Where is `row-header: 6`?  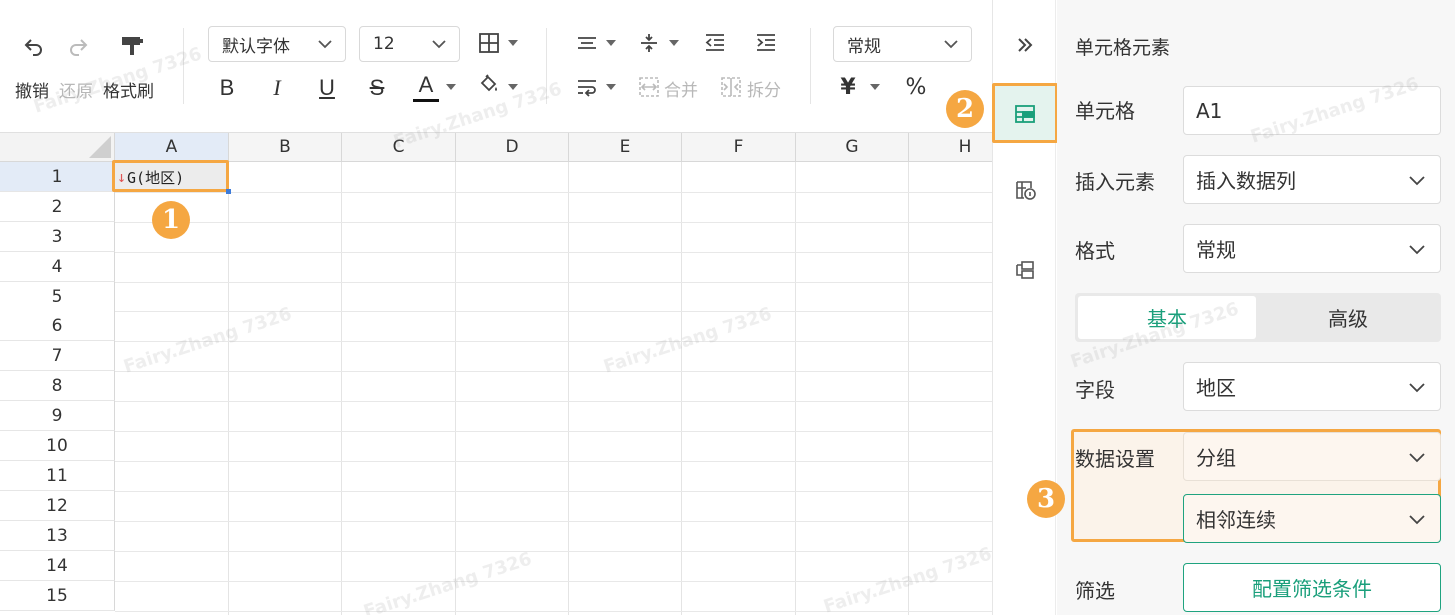 row-header: 6 is located at coordinates (57, 326).